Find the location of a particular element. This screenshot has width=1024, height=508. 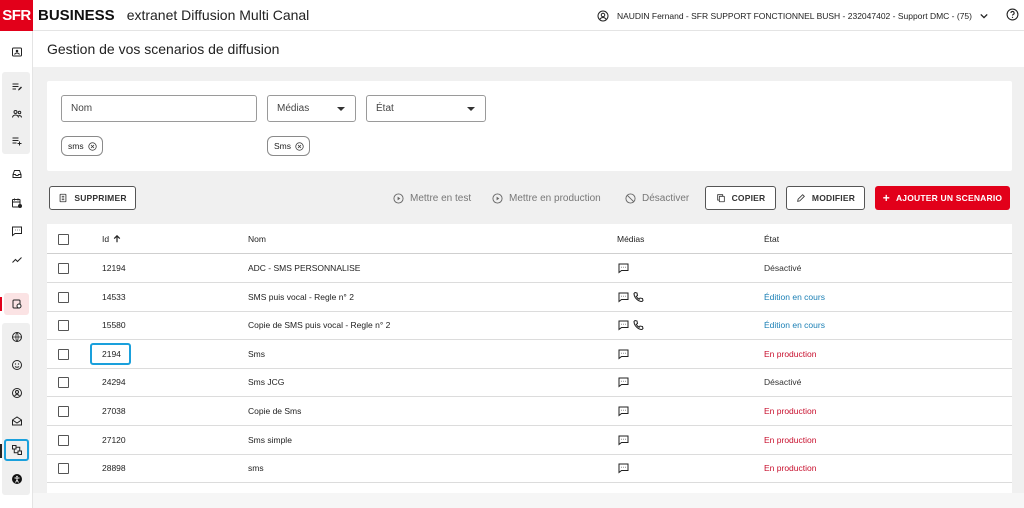

filter-chip: Sms is located at coordinates (288, 146).